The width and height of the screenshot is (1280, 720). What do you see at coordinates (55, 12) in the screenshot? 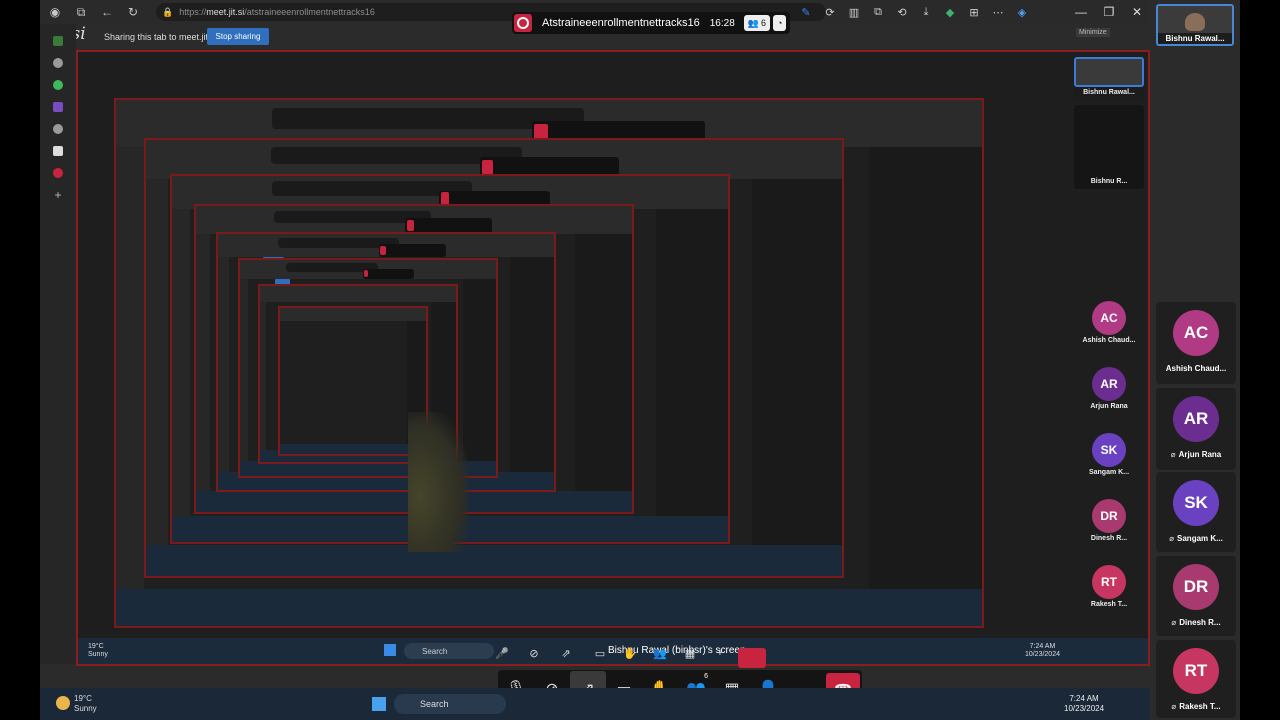
I see `browser-logo-icon: ◉` at bounding box center [55, 12].